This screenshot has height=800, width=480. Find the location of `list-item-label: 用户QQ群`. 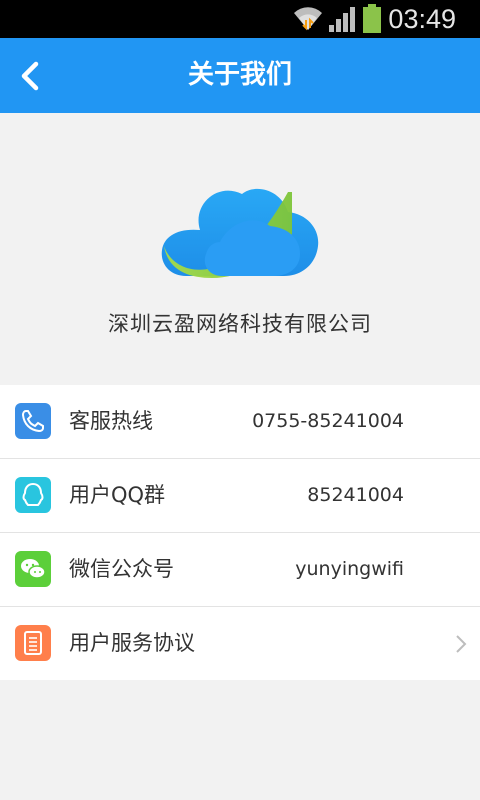

list-item-label: 用户QQ群 is located at coordinates (117, 495).